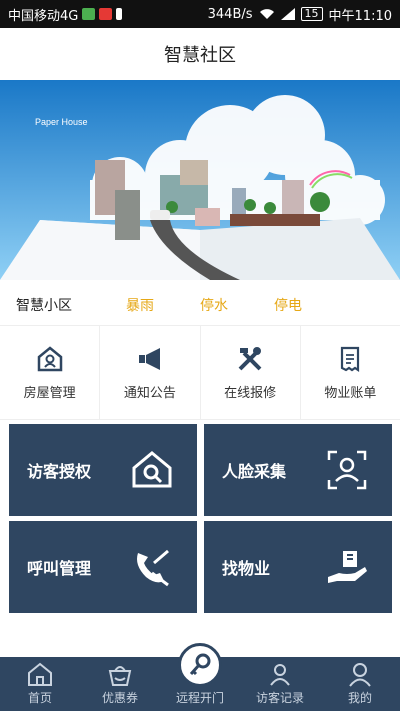 The width and height of the screenshot is (400, 711). What do you see at coordinates (199, 698) in the screenshot?
I see `nav-label: 远程开门` at bounding box center [199, 698].